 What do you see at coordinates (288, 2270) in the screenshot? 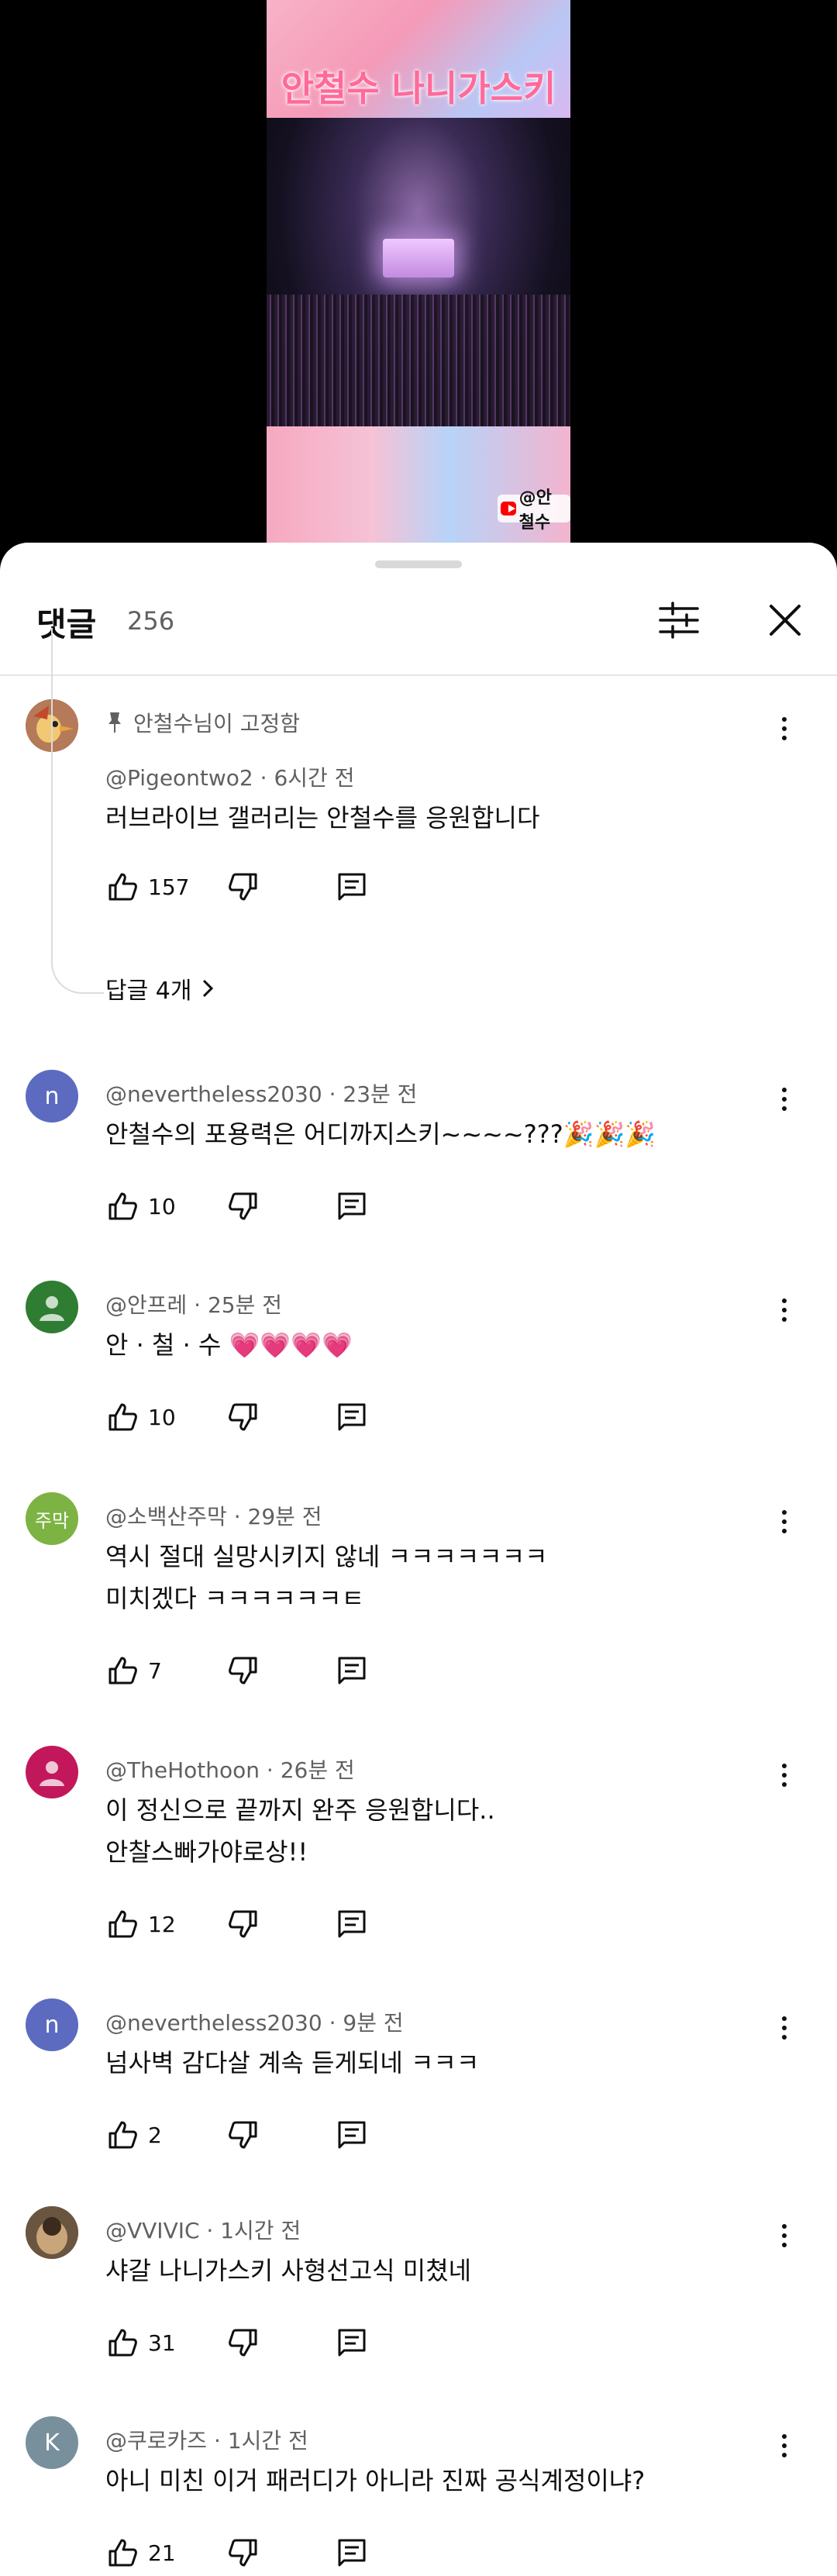
I see `comment-line: 샤갈 나니가스키 사형선고식 미쳤네` at bounding box center [288, 2270].